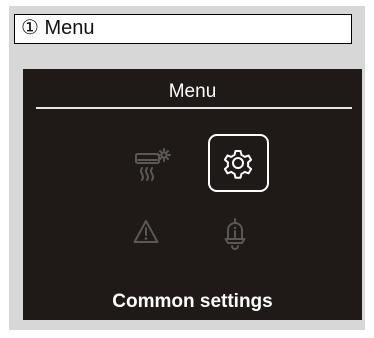 This screenshot has width=374, height=338. I want to click on title-divider, so click(194, 108).